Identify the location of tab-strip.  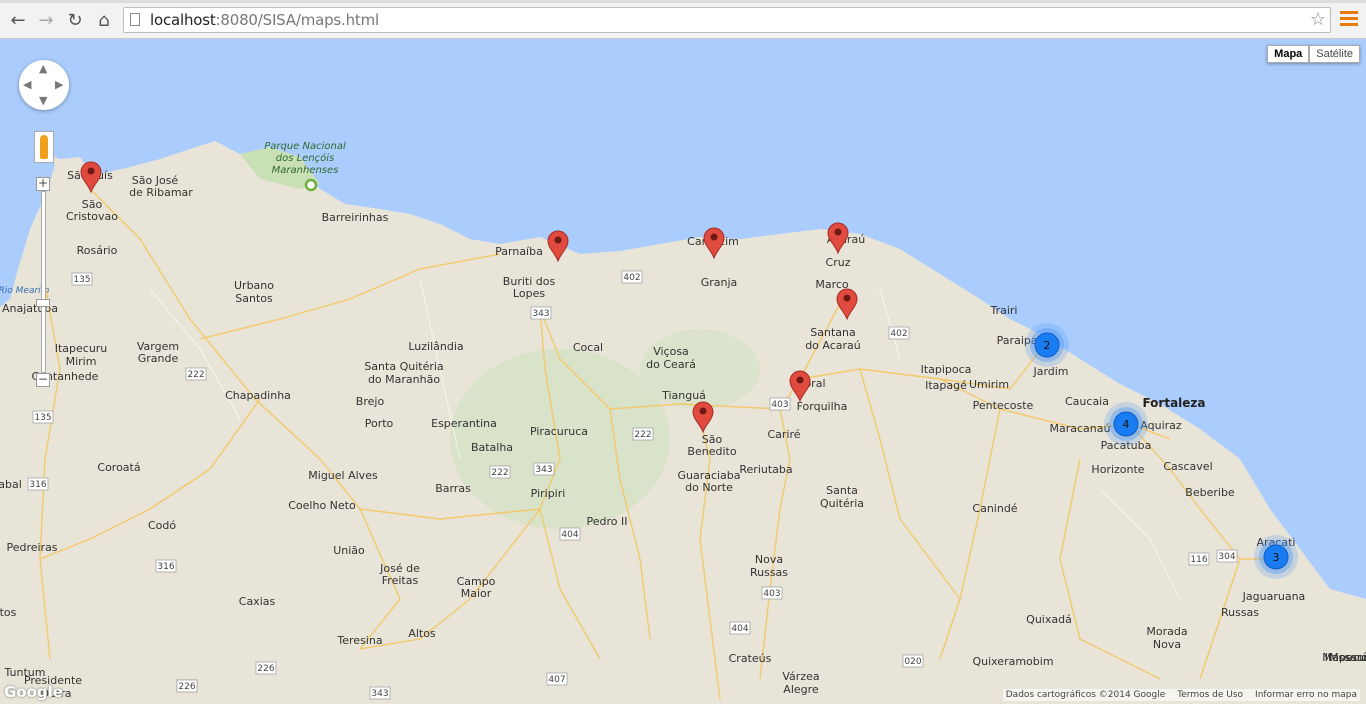
(683, 1).